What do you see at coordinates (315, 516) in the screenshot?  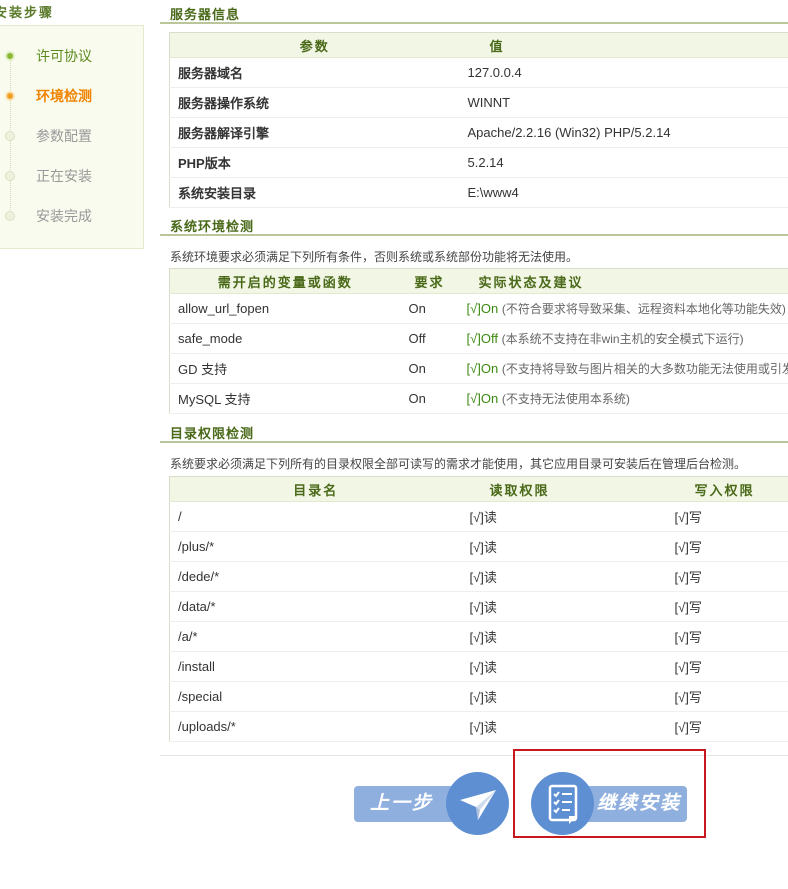 I see `dir-name: /` at bounding box center [315, 516].